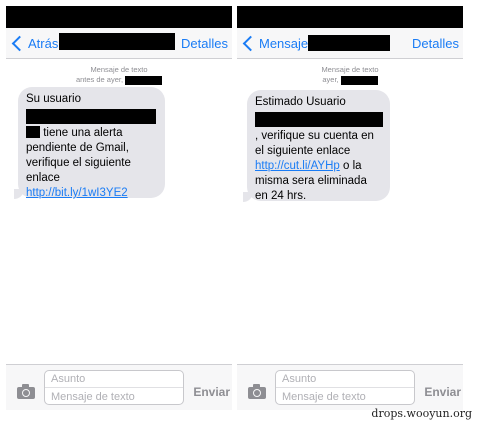 Image resolution: width=477 pixels, height=423 pixels. I want to click on phishing-link: http://cut.li/AYHp, so click(297, 166).